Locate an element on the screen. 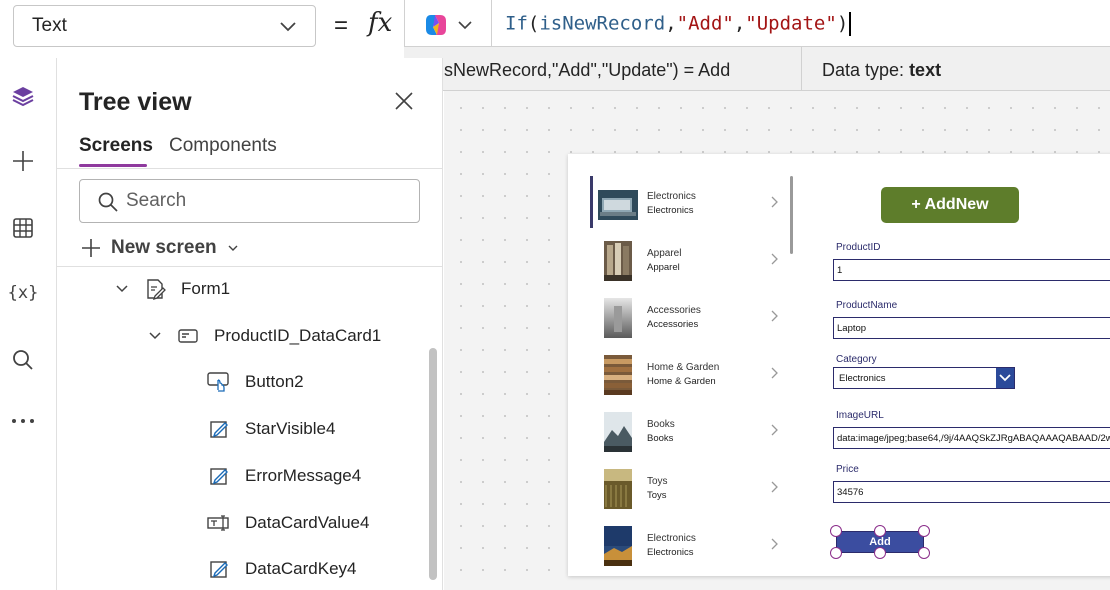 The width and height of the screenshot is (1110, 590). productid-input: 1 is located at coordinates (971, 270).